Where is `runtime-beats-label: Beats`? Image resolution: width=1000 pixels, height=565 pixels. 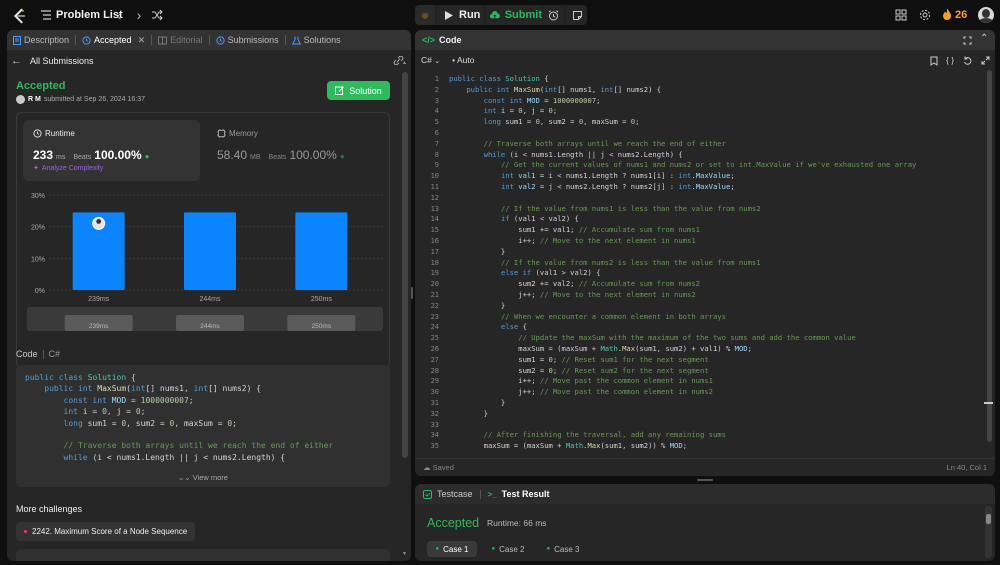 runtime-beats-label: Beats is located at coordinates (82, 157).